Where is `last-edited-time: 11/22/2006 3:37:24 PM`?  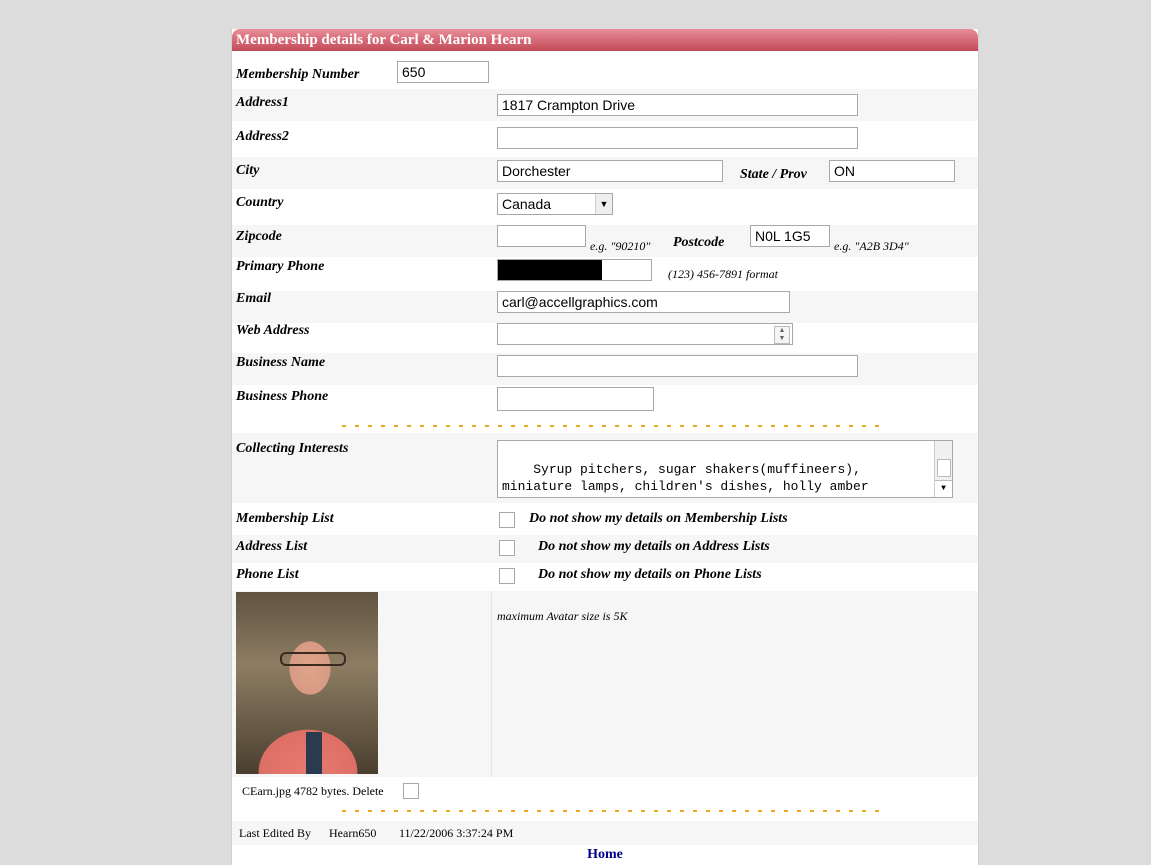 last-edited-time: 11/22/2006 3:37:24 PM is located at coordinates (456, 833).